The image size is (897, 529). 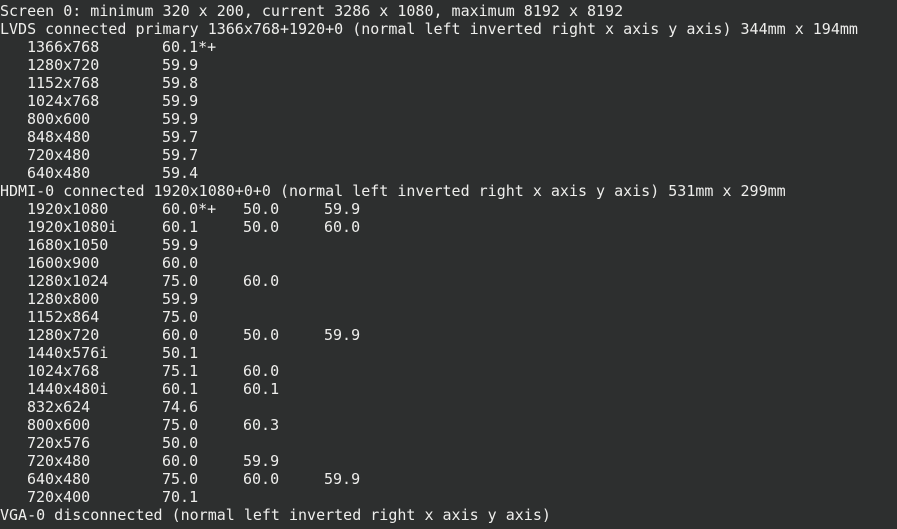 What do you see at coordinates (448, 425) in the screenshot?
I see `mode-row: 800x600 75.0 60.3` at bounding box center [448, 425].